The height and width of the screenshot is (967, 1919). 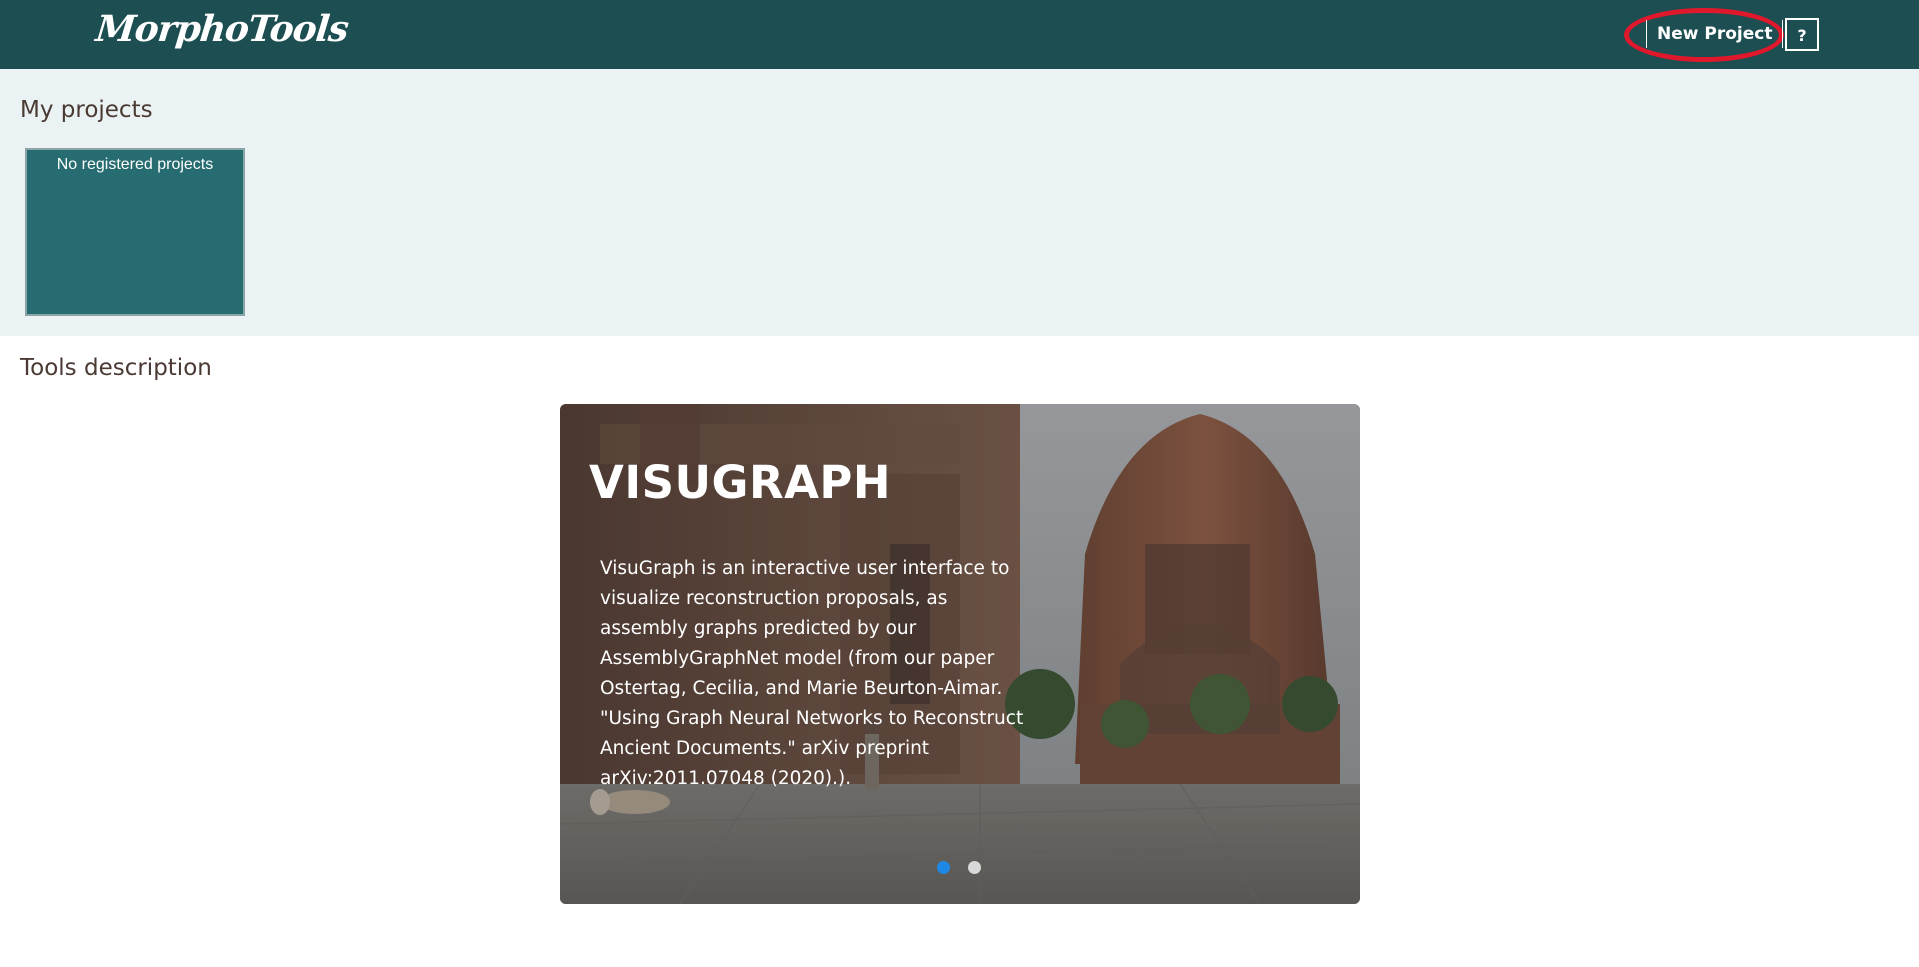 I want to click on tools-heading: Tools description, so click(x=116, y=368).